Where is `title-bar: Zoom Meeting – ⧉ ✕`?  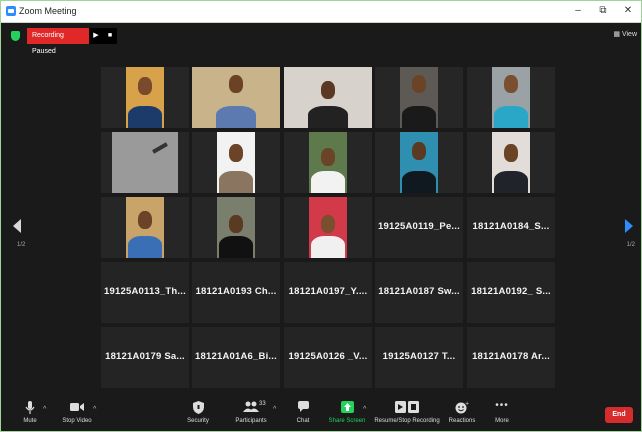 title-bar: Zoom Meeting – ⧉ ✕ is located at coordinates (321, 12).